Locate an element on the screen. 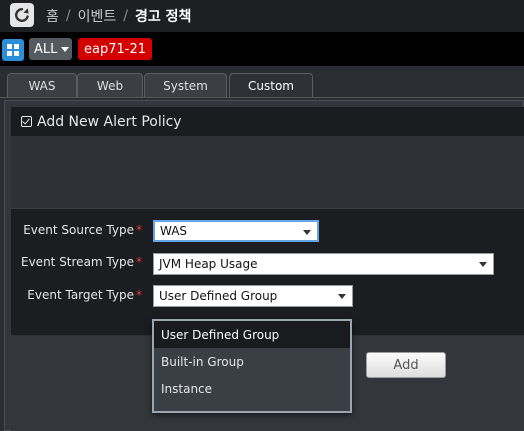 The height and width of the screenshot is (431, 524). dropdown-option-instance: Instance is located at coordinates (252, 388).